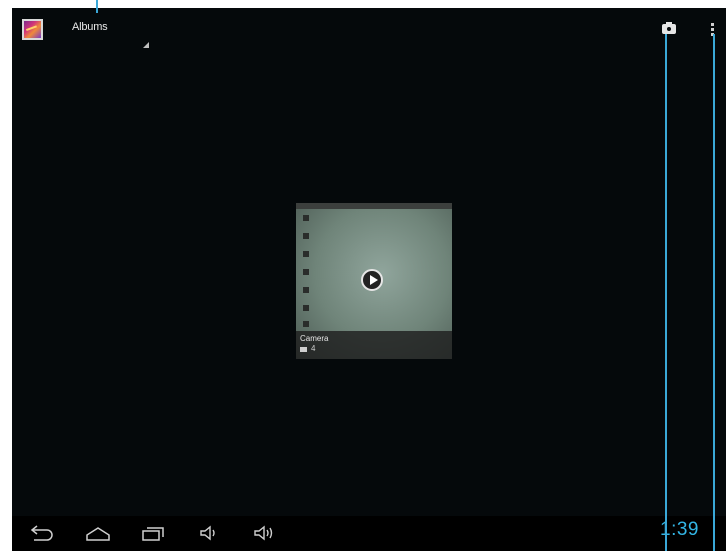  What do you see at coordinates (90, 27) in the screenshot?
I see `albums-label: Albums` at bounding box center [90, 27].